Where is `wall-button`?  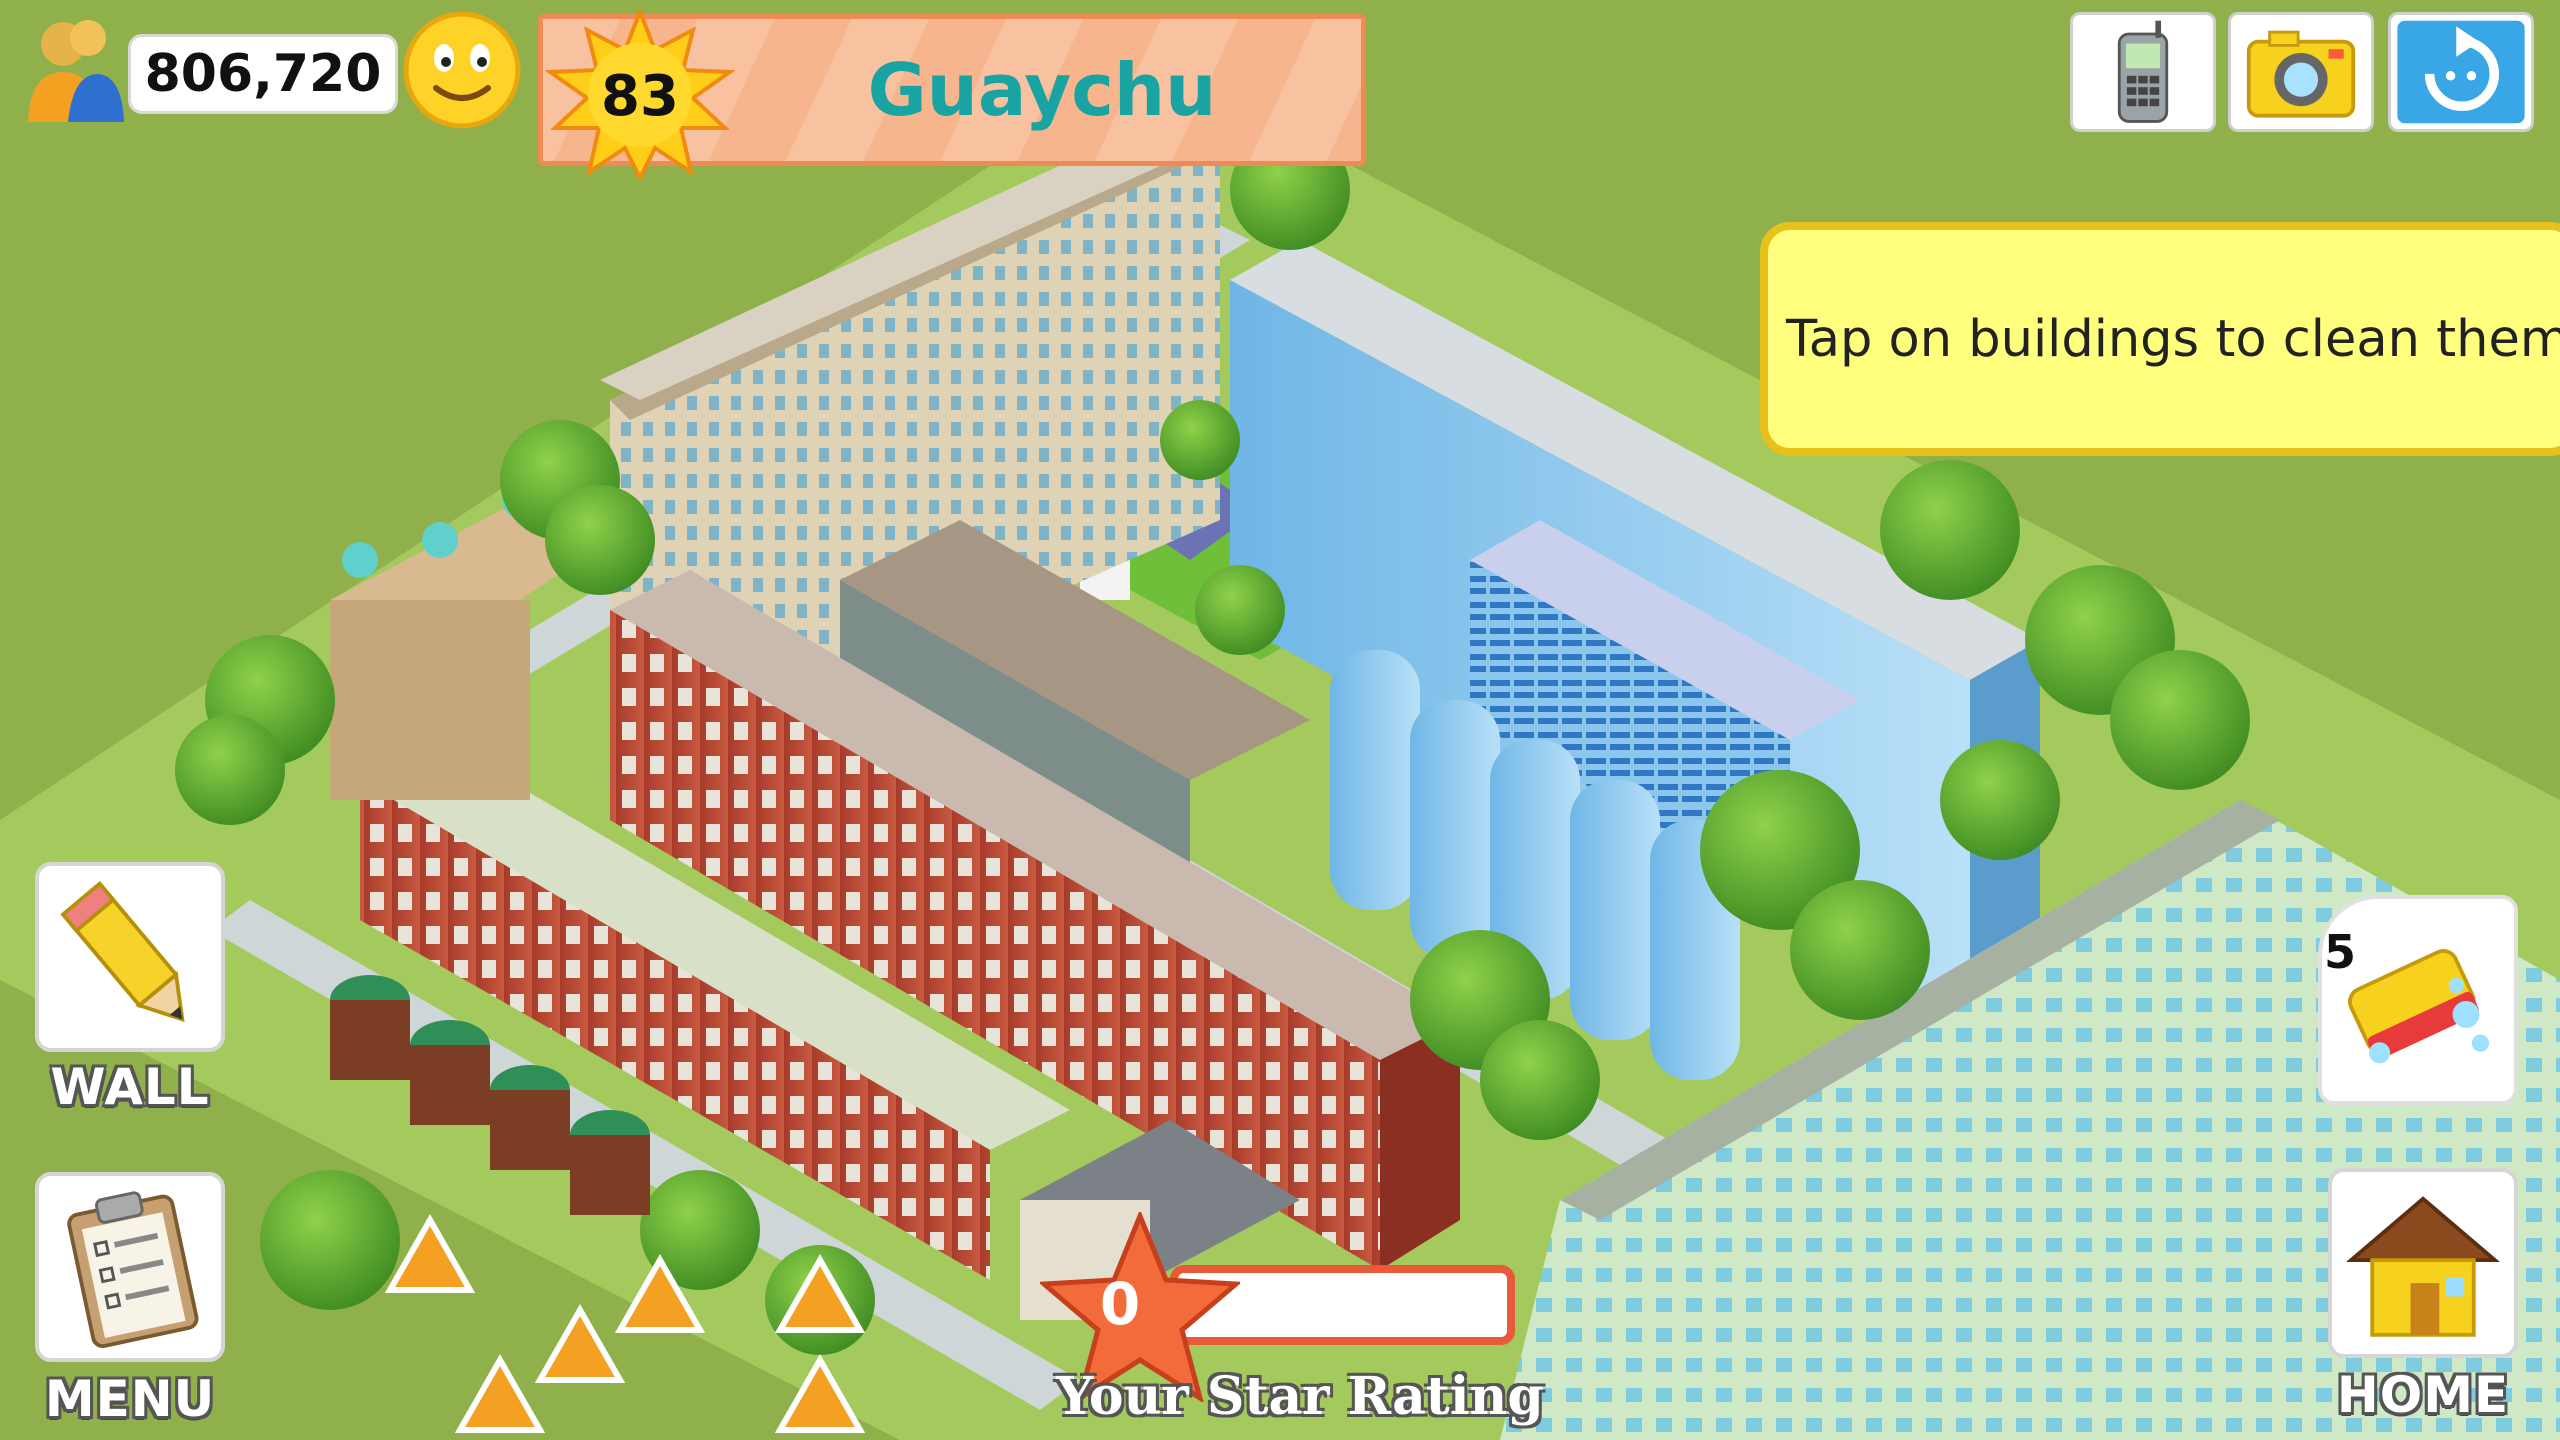
wall-button is located at coordinates (130, 957).